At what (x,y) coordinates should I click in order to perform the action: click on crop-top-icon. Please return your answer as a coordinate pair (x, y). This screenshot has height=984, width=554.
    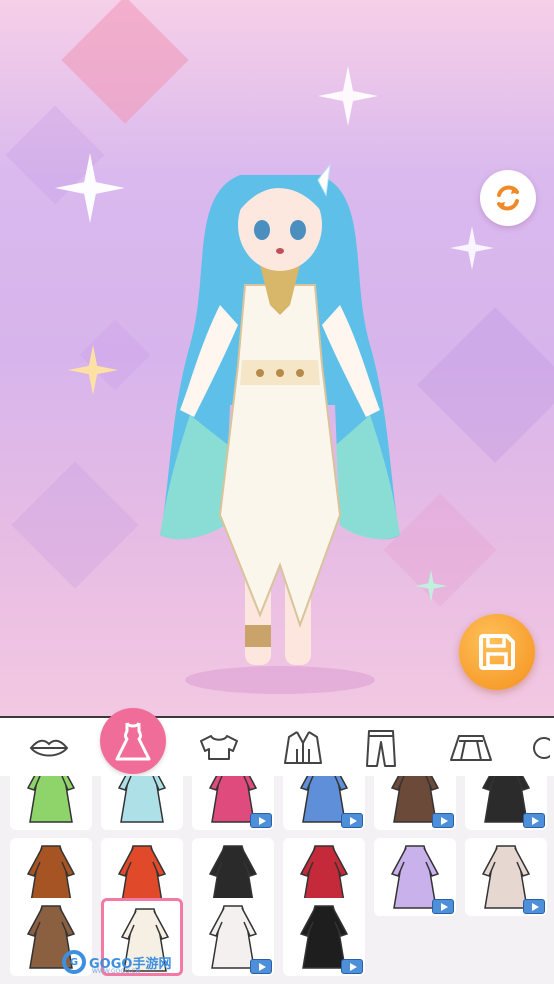
    Looking at the image, I should click on (219, 747).